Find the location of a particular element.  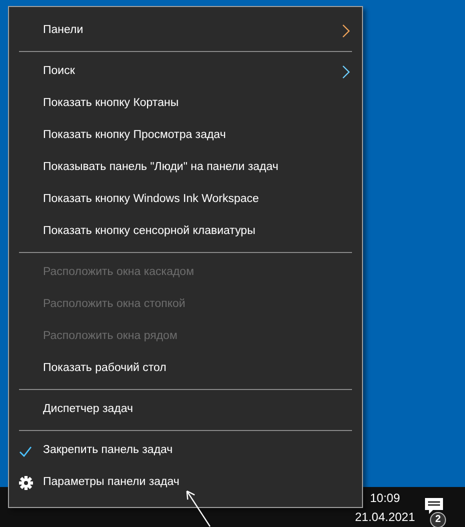

menu-item: Закрепить панель задач is located at coordinates (185, 451).